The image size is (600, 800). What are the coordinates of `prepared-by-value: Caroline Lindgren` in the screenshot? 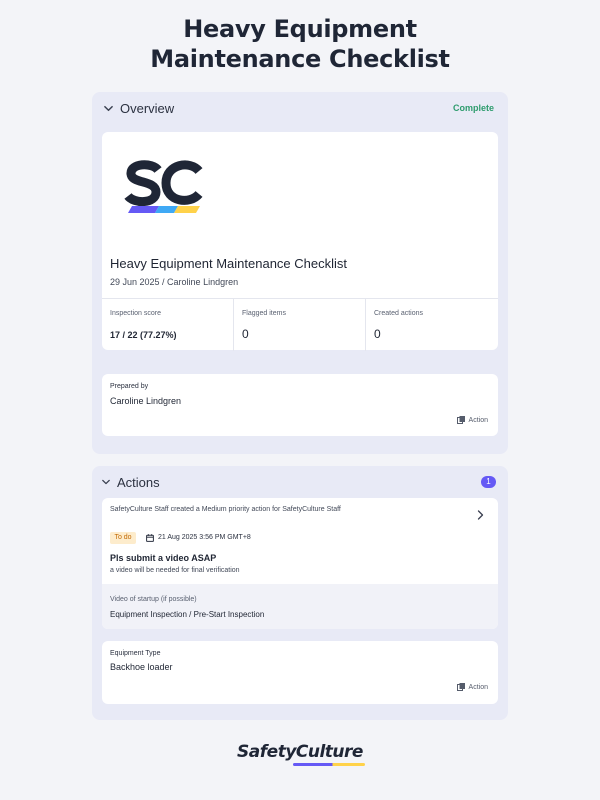 It's located at (146, 401).